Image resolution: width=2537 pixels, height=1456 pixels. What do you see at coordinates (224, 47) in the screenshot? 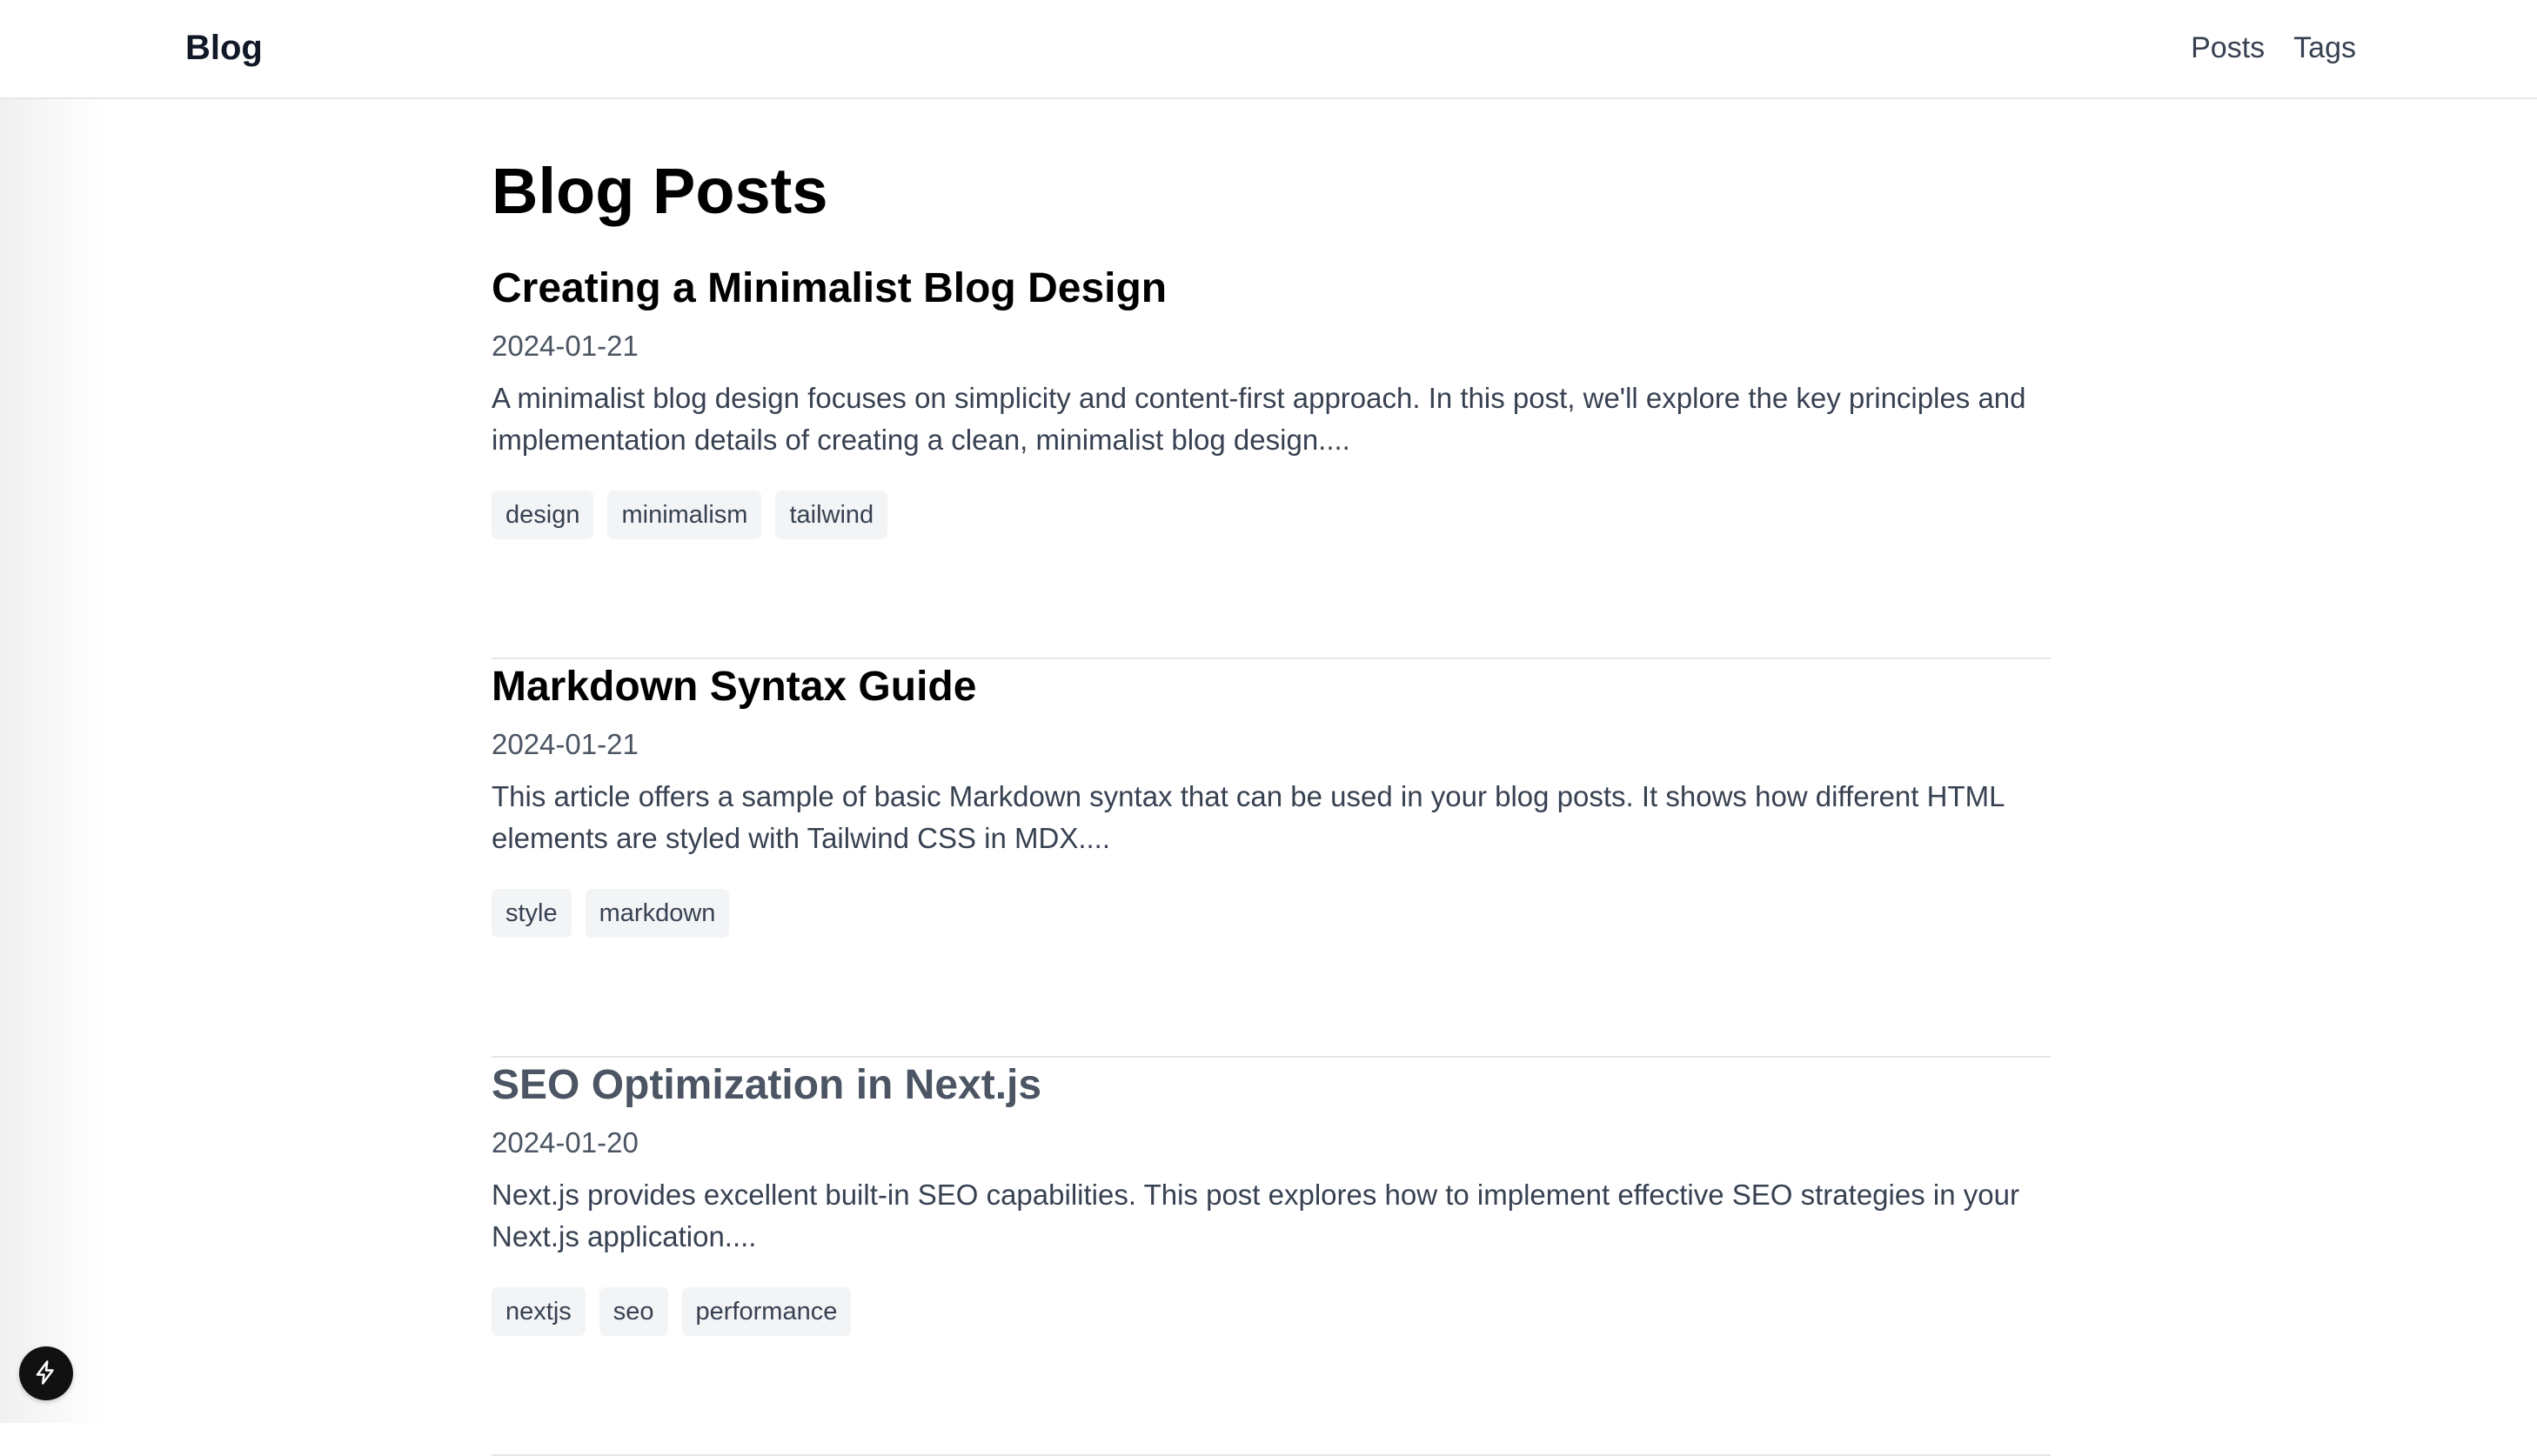
I see `site-logo: Blog` at bounding box center [224, 47].